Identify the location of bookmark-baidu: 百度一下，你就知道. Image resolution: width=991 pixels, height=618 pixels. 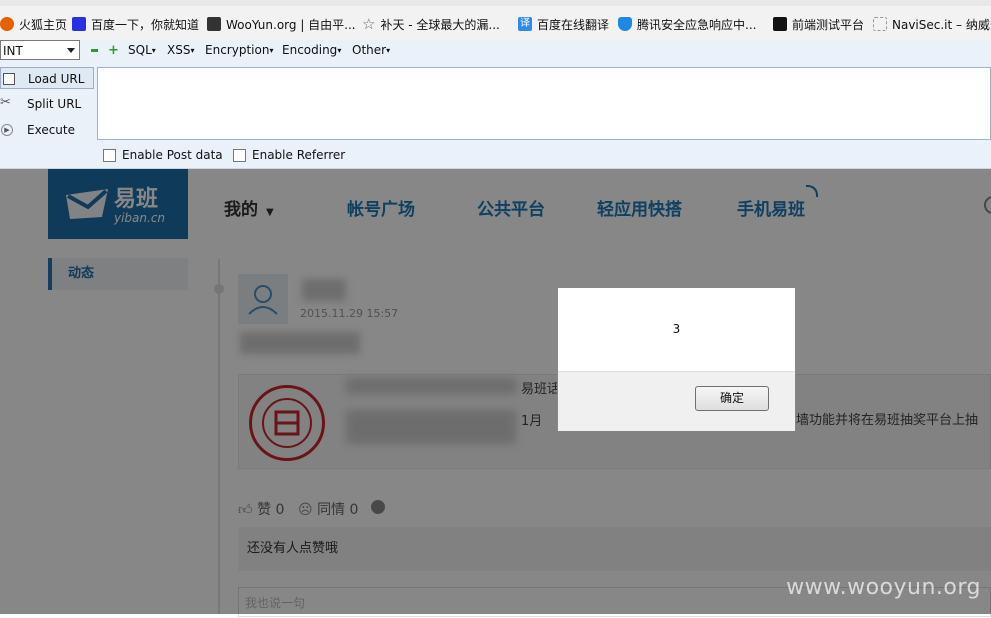
(135, 24).